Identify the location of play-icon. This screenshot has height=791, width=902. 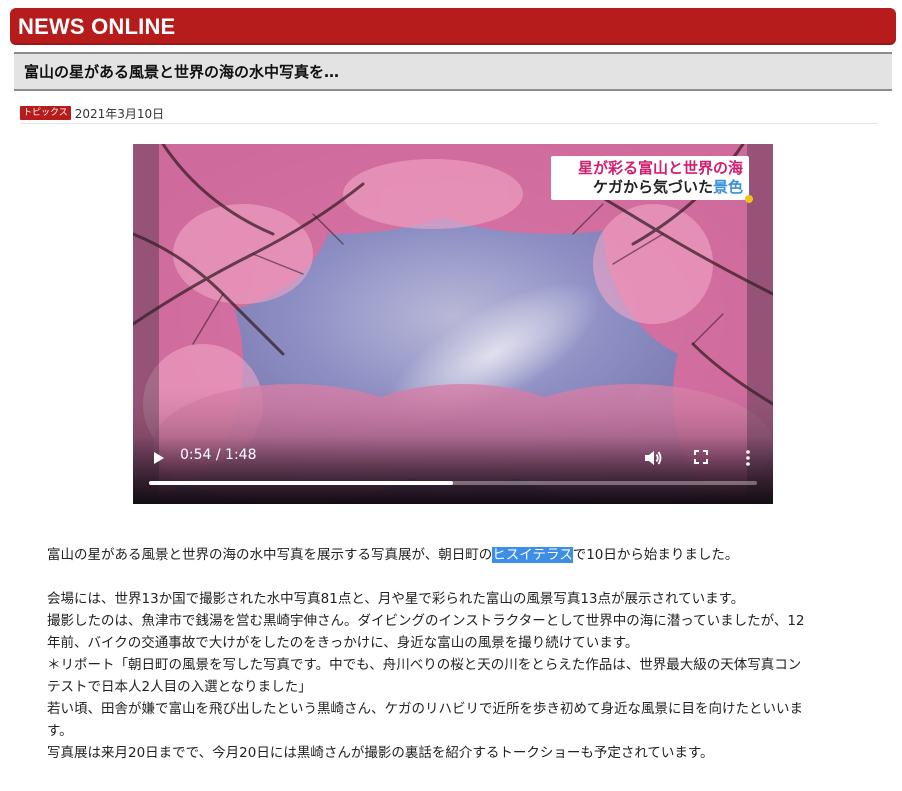
(159, 458).